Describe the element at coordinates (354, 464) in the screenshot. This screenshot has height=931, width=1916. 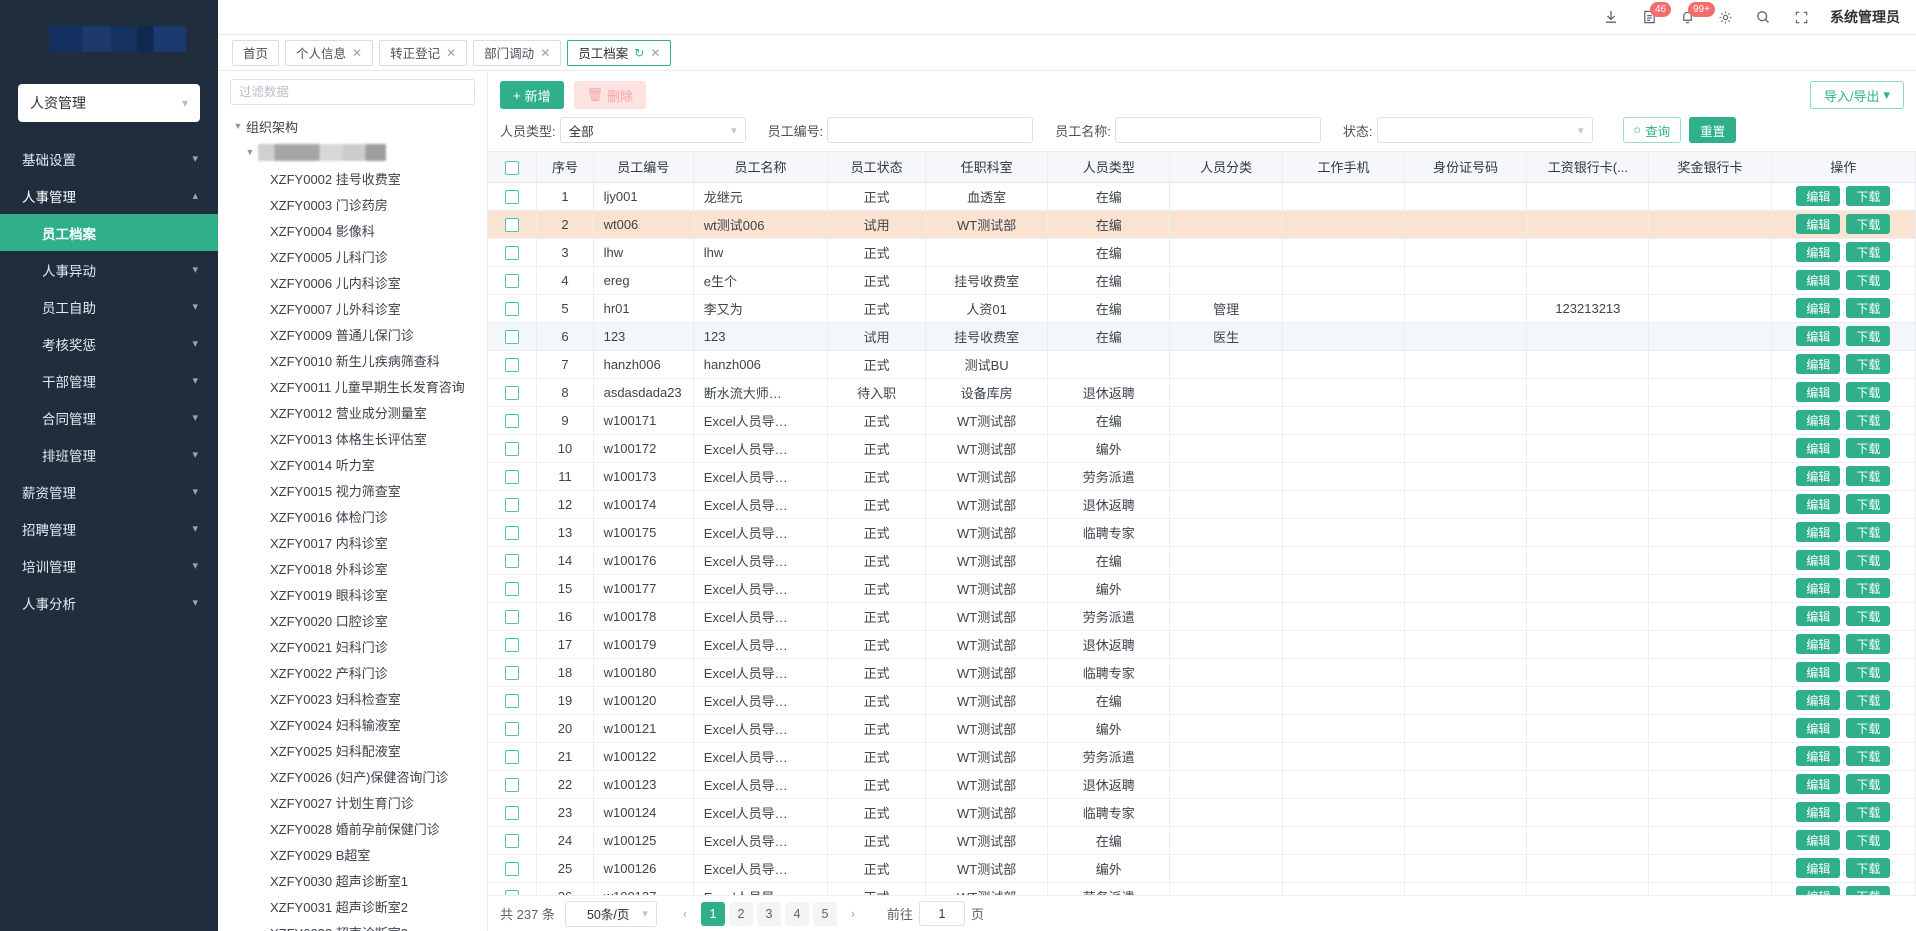
I see `tree-node: XZFY0014 听力室` at that location.